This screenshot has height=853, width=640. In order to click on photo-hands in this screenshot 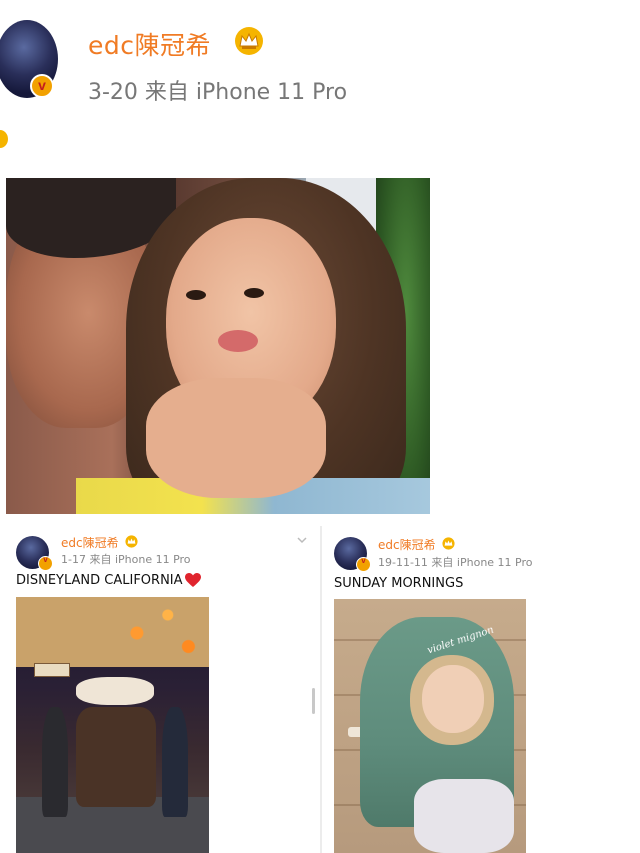, I will do `click(236, 438)`.